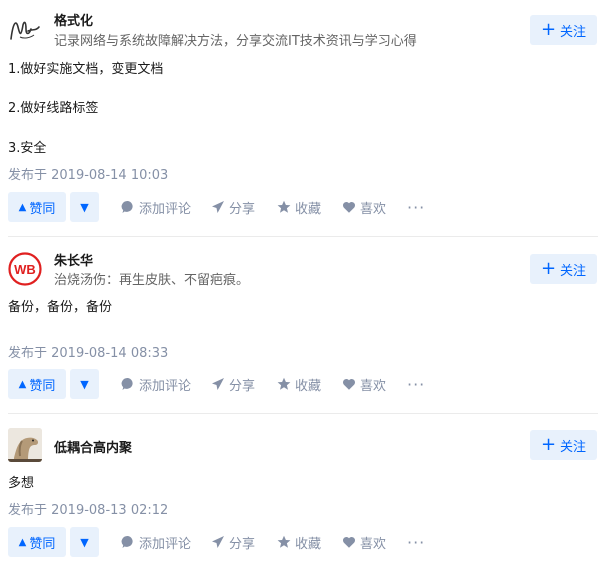  I want to click on answer-content-line: 3.安全, so click(27, 148).